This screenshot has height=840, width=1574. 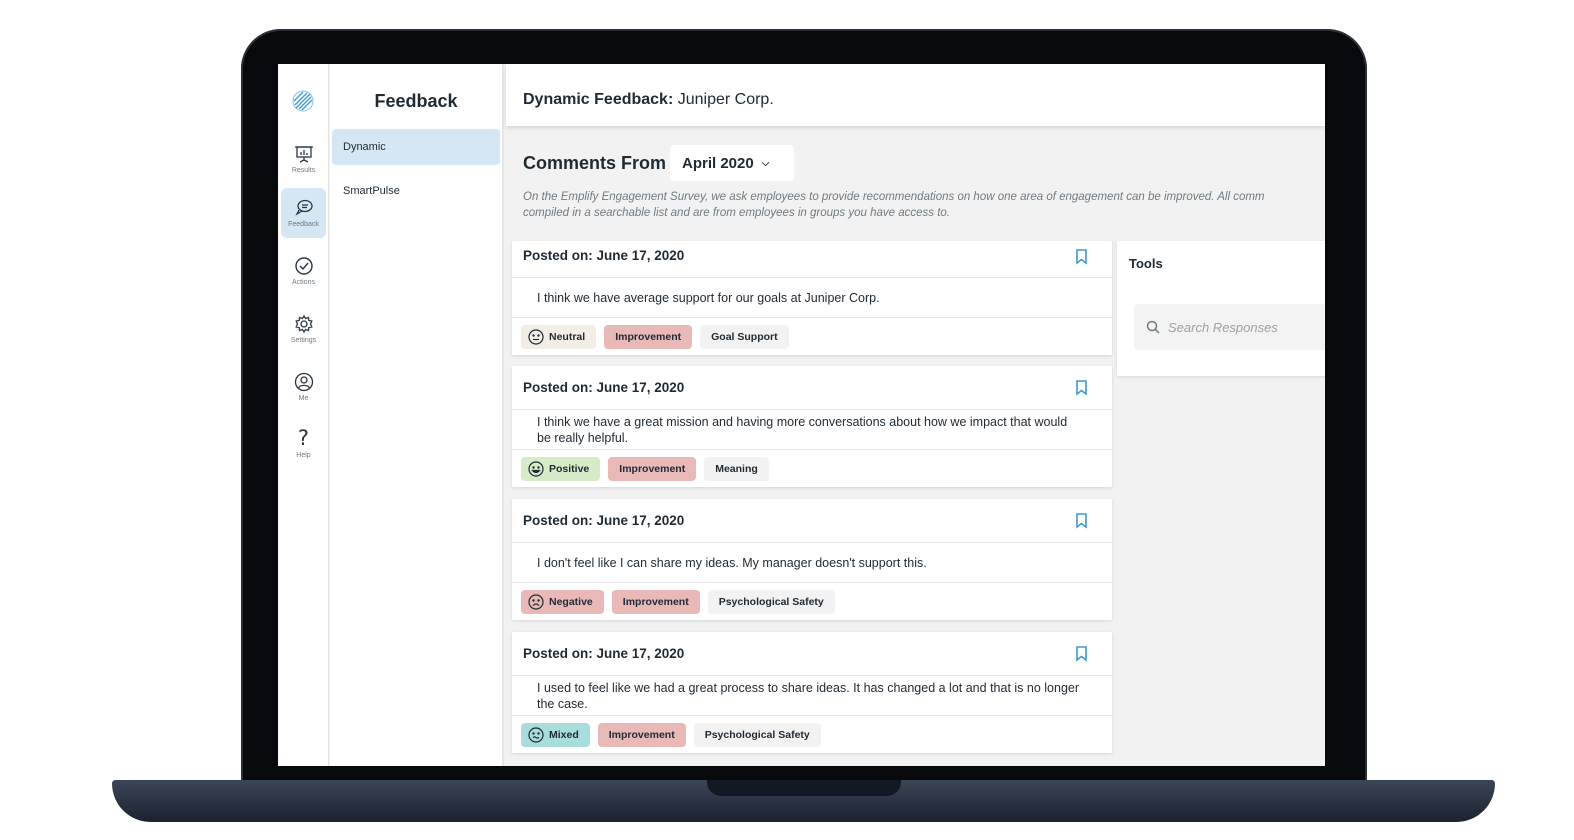 What do you see at coordinates (303, 101) in the screenshot?
I see `emplify-logo-icon` at bounding box center [303, 101].